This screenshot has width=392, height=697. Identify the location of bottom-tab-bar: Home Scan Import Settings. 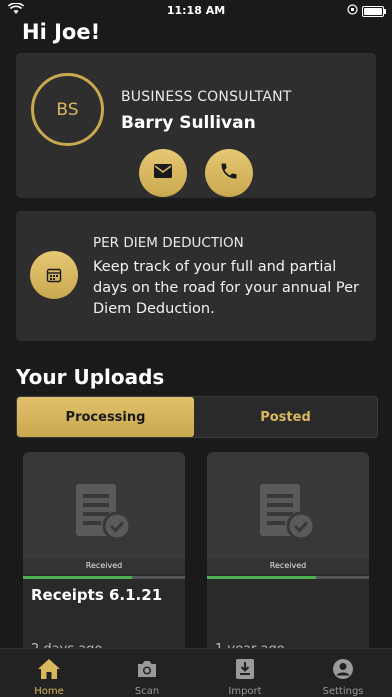
(196, 672).